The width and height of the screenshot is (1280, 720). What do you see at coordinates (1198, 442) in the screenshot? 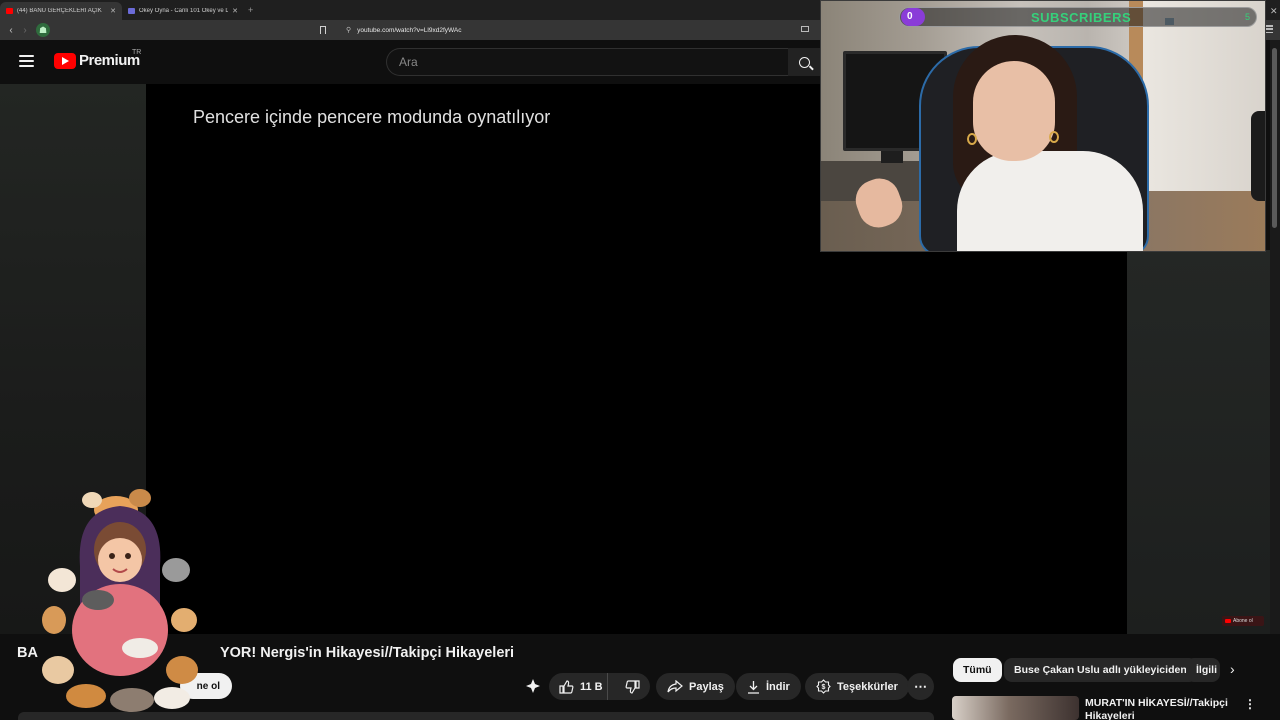
I see `background-right` at bounding box center [1198, 442].